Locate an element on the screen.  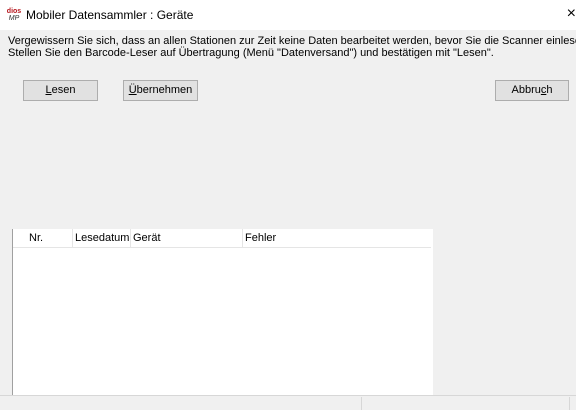
column-header-lesedatum: Lesedatum is located at coordinates (102, 238).